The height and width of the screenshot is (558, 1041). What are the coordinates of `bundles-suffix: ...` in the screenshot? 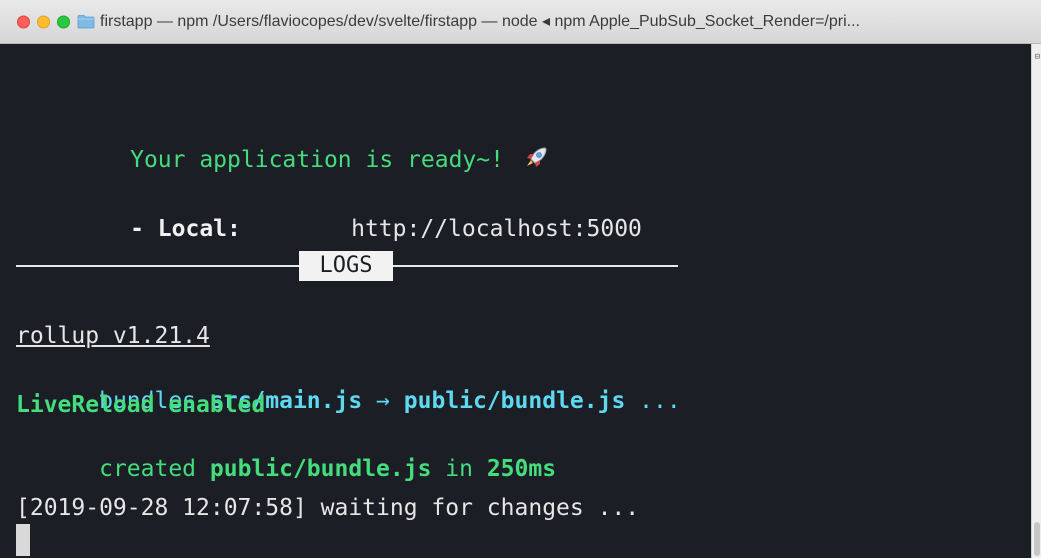 It's located at (653, 401).